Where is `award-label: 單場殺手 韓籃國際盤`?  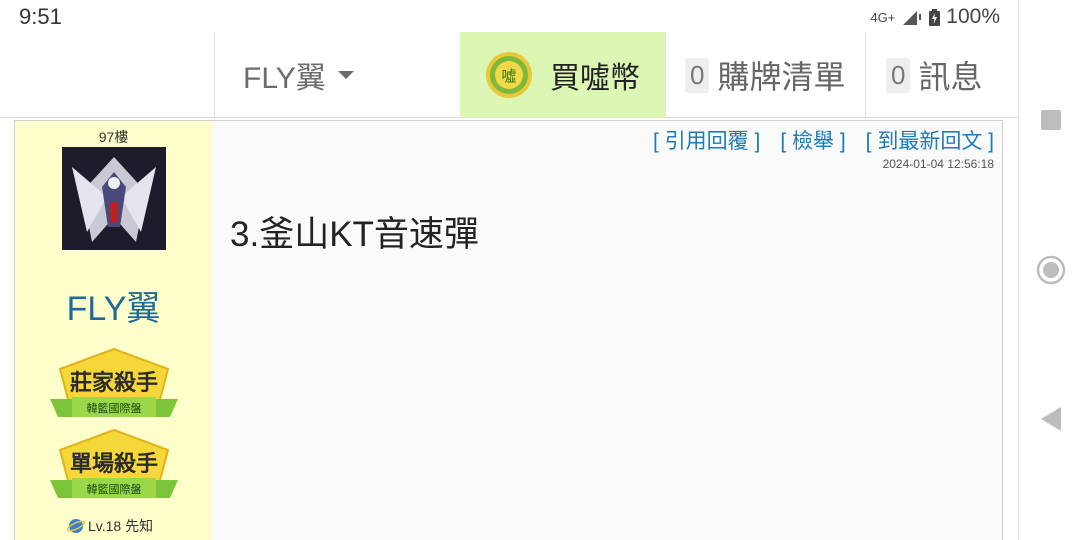 award-label: 單場殺手 韓籃國際盤 is located at coordinates (114, 466).